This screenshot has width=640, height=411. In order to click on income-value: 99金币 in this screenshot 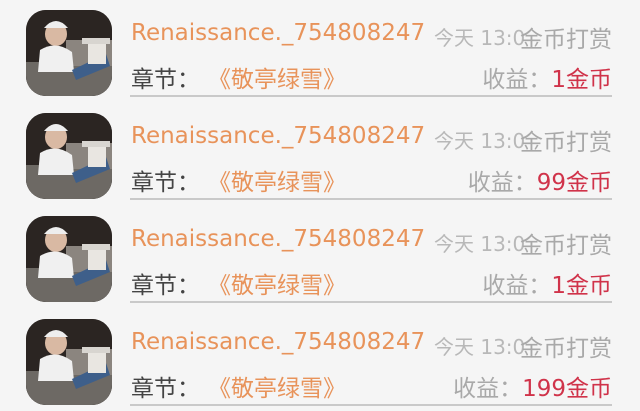, I will do `click(574, 183)`.